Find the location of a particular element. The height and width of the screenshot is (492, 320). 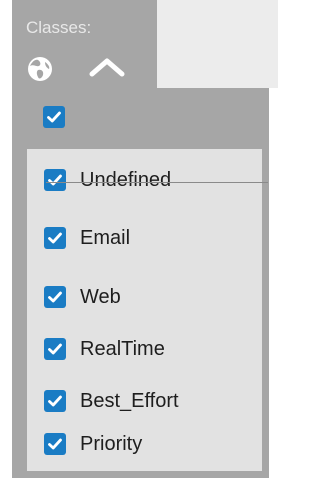

list-item-best-effort: Best_Effort is located at coordinates (111, 401).